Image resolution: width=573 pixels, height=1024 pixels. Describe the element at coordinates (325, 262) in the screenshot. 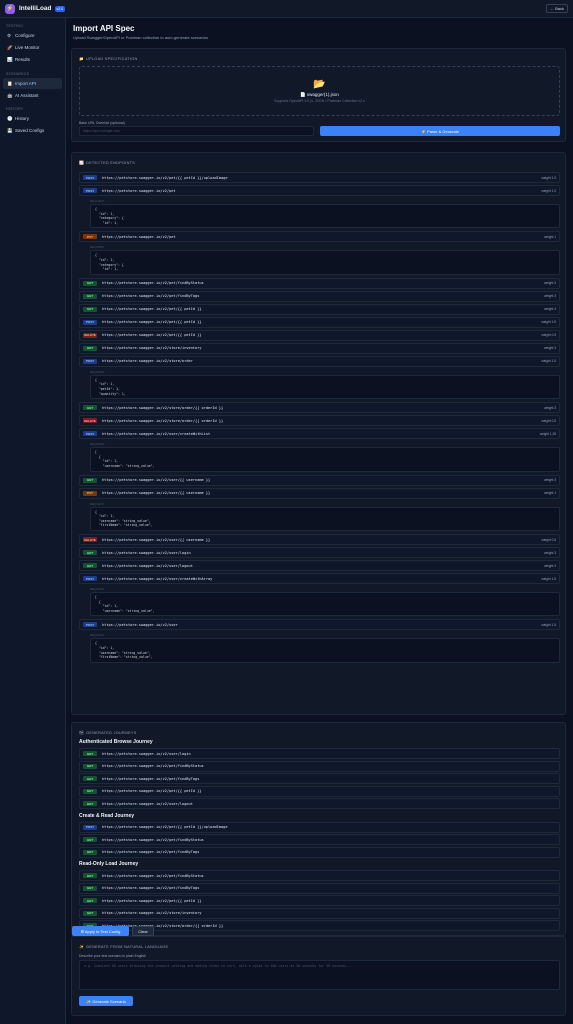

I see `request-body-preview: { "id": 1, "category": { "id": 1,` at that location.